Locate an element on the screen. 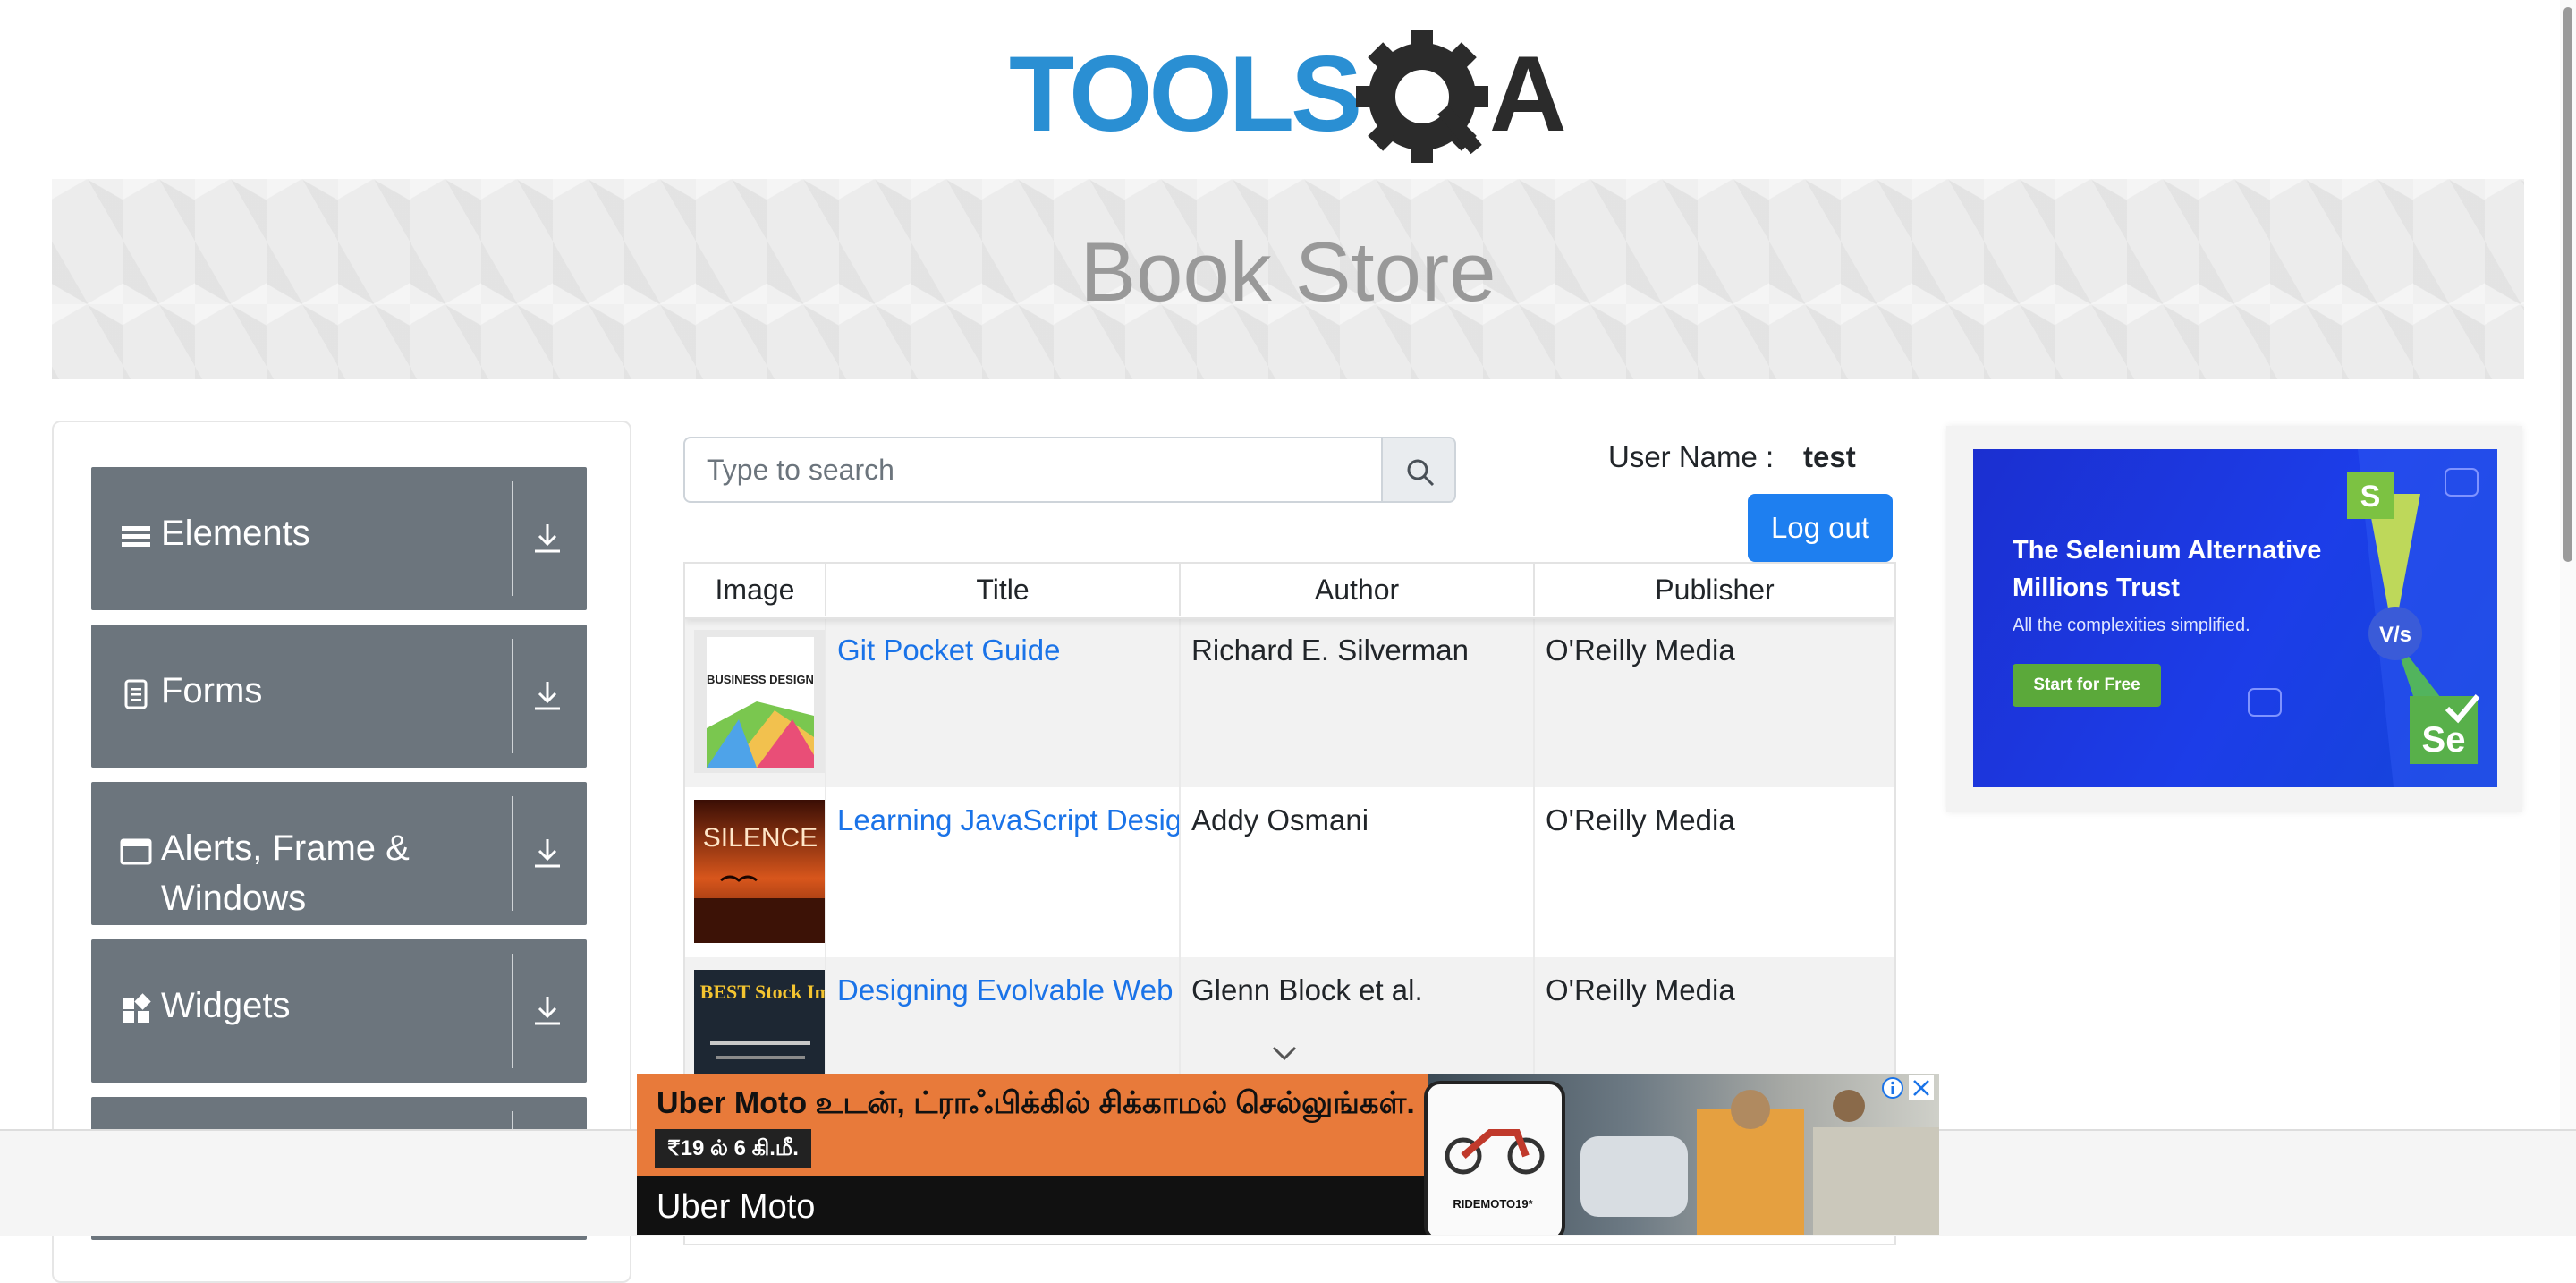 This screenshot has height=1283, width=2576. user-name-value: test is located at coordinates (1829, 456).